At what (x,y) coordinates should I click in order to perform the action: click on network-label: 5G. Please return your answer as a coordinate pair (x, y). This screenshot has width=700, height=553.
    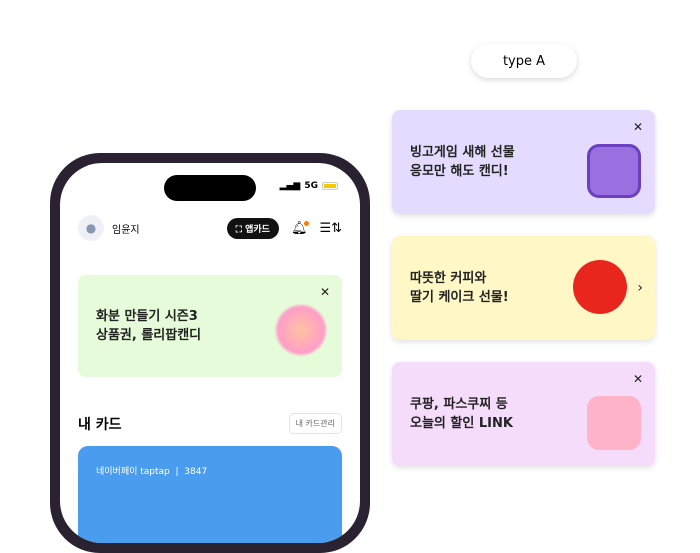
    Looking at the image, I should click on (311, 186).